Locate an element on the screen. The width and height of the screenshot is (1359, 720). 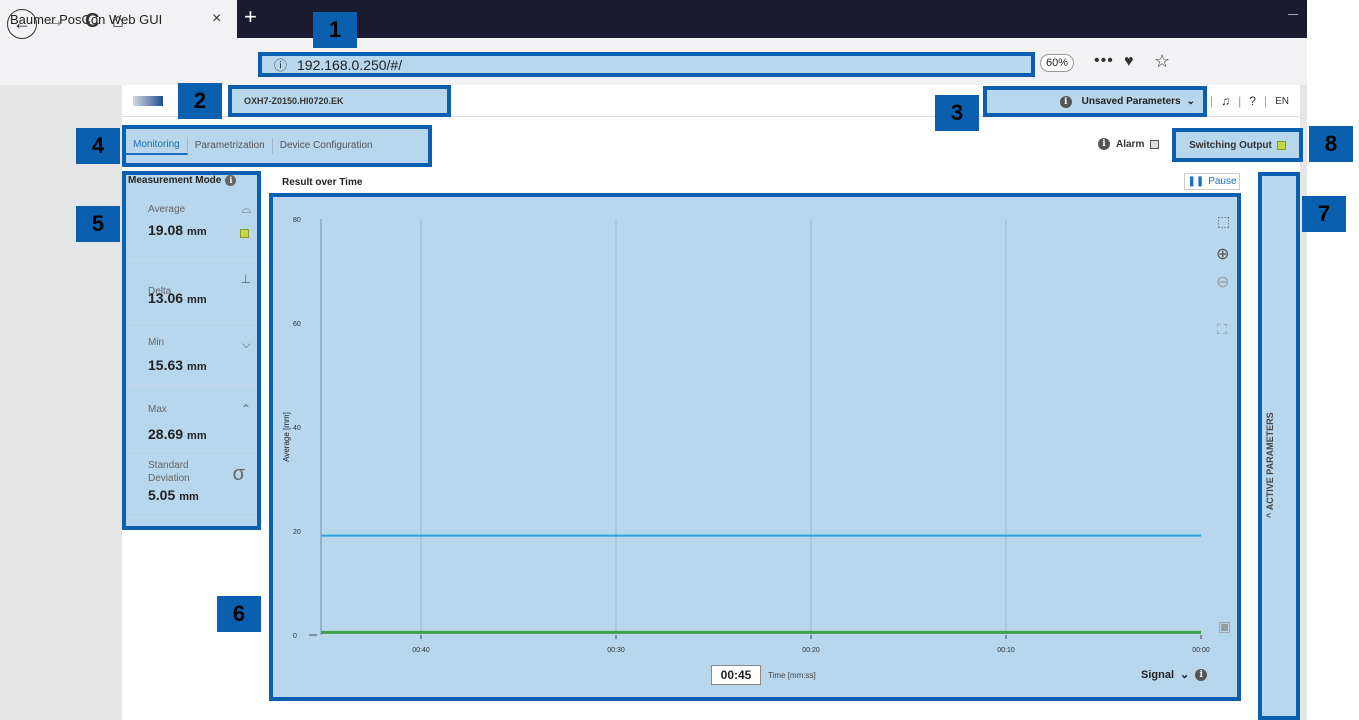
x-tick-label: 00:10 is located at coordinates (1006, 650).